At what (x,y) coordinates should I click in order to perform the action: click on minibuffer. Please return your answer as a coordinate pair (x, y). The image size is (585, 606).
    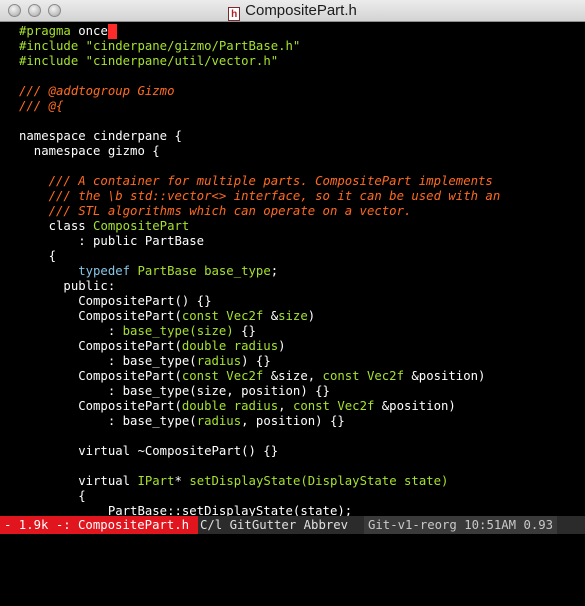
    Looking at the image, I should click on (292, 542).